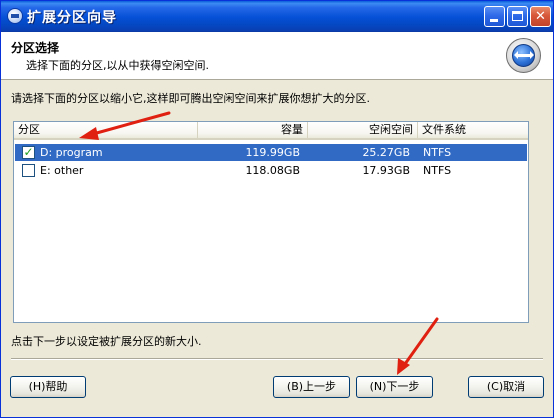 This screenshot has width=554, height=418. I want to click on column-header-filesystem: 文件系统, so click(464, 130).